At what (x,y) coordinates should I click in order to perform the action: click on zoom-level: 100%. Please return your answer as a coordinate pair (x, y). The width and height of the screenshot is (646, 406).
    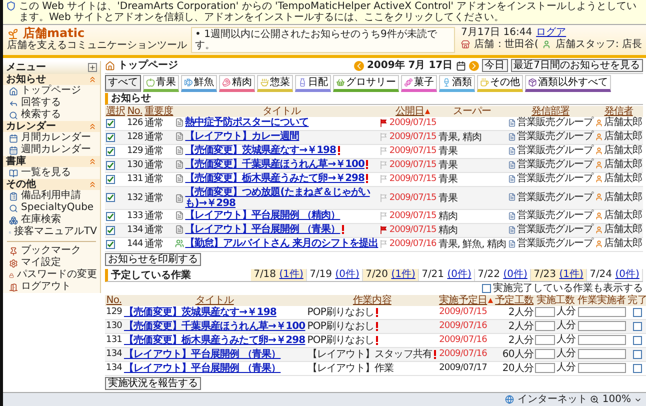
    Looking at the image, I should click on (616, 399).